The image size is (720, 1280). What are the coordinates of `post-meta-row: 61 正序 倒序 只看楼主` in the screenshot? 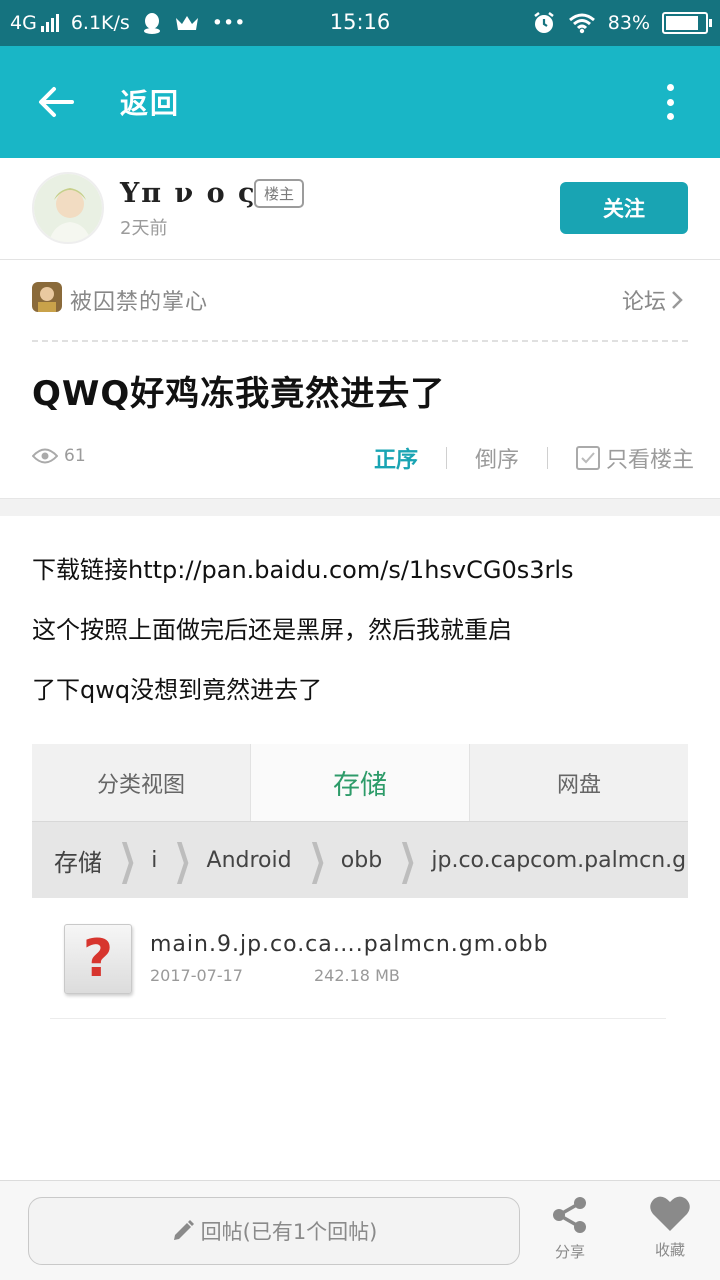 It's located at (360, 459).